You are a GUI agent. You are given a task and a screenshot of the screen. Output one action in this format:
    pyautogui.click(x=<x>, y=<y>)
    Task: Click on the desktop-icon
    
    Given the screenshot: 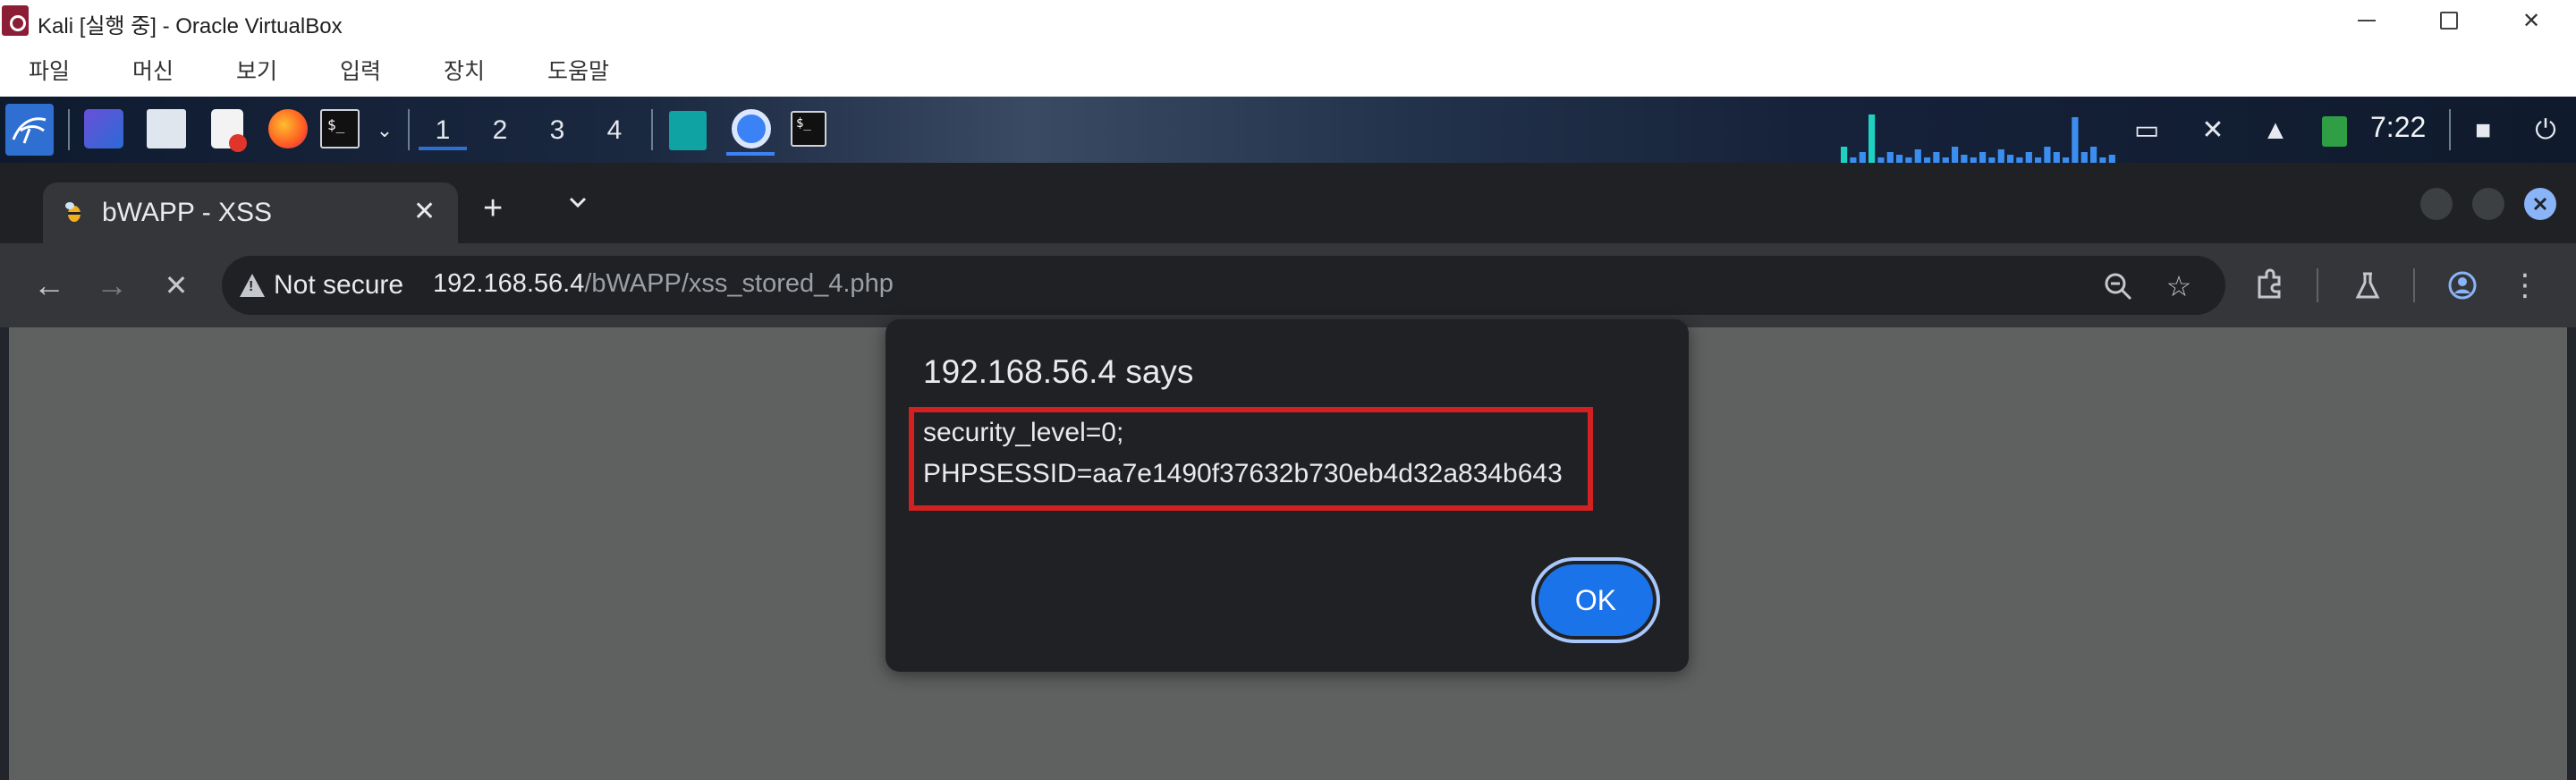 What is the action you would take?
    pyautogui.click(x=103, y=128)
    